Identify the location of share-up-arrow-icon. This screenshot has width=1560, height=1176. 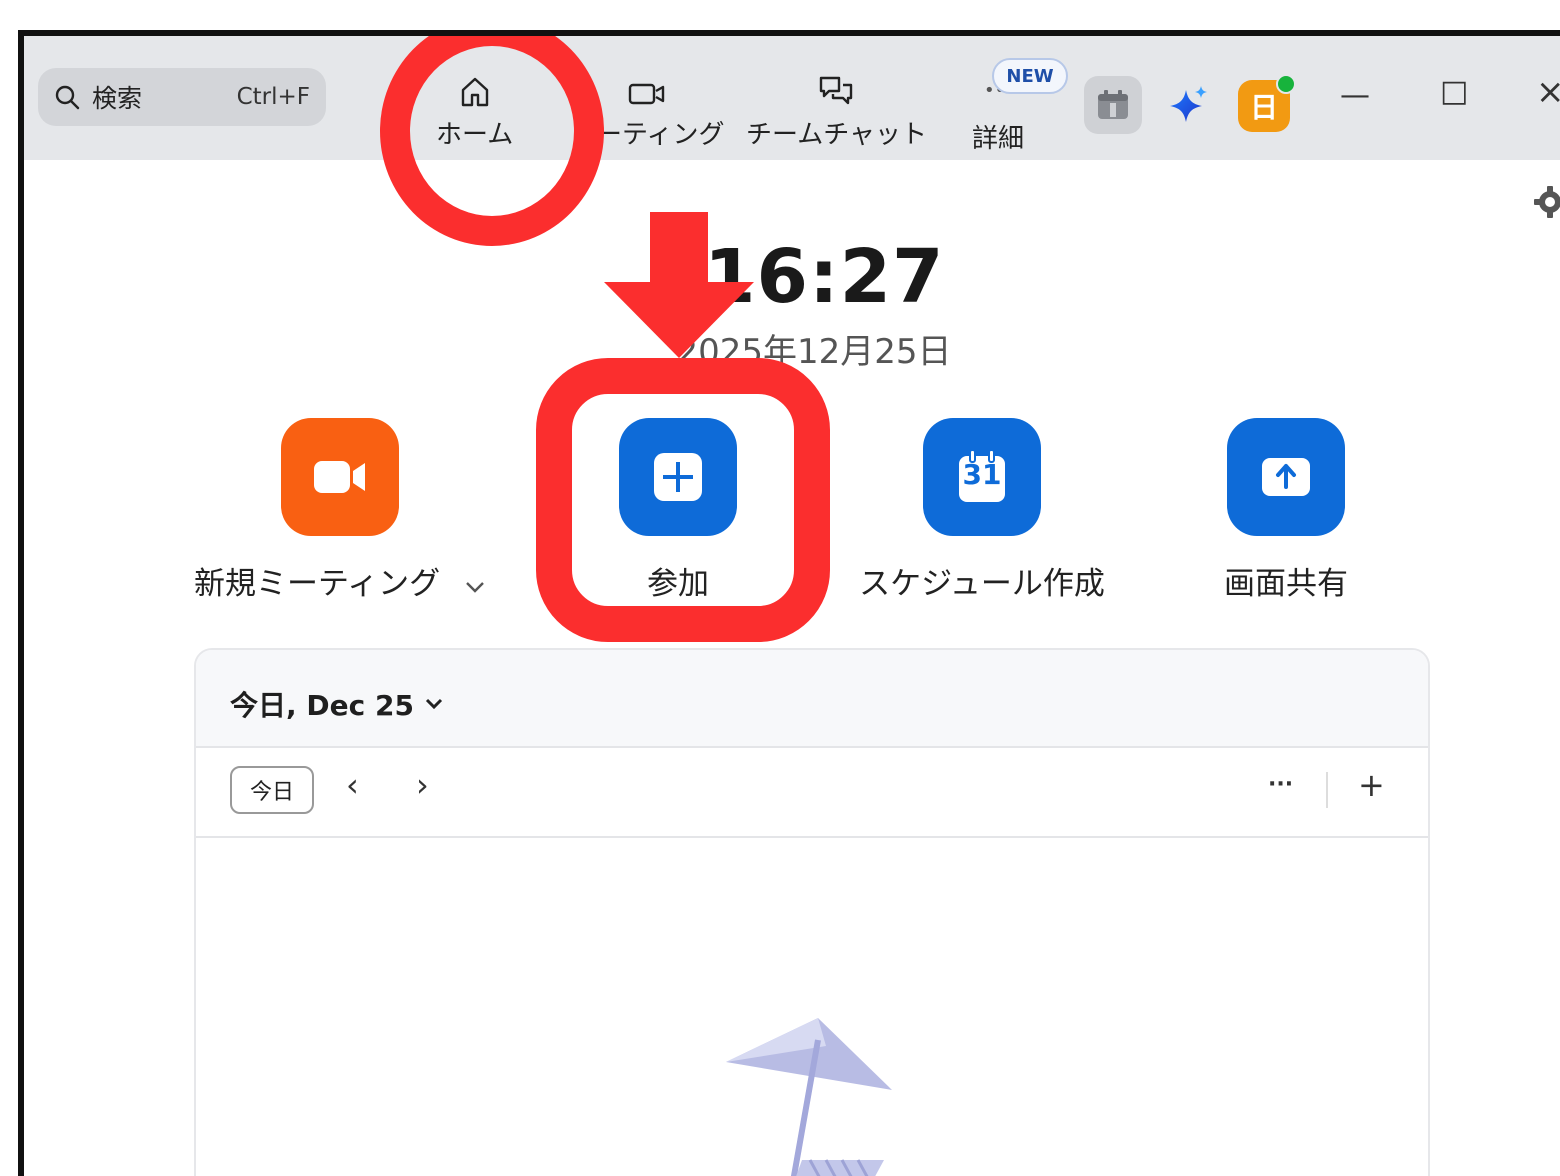
(1286, 477).